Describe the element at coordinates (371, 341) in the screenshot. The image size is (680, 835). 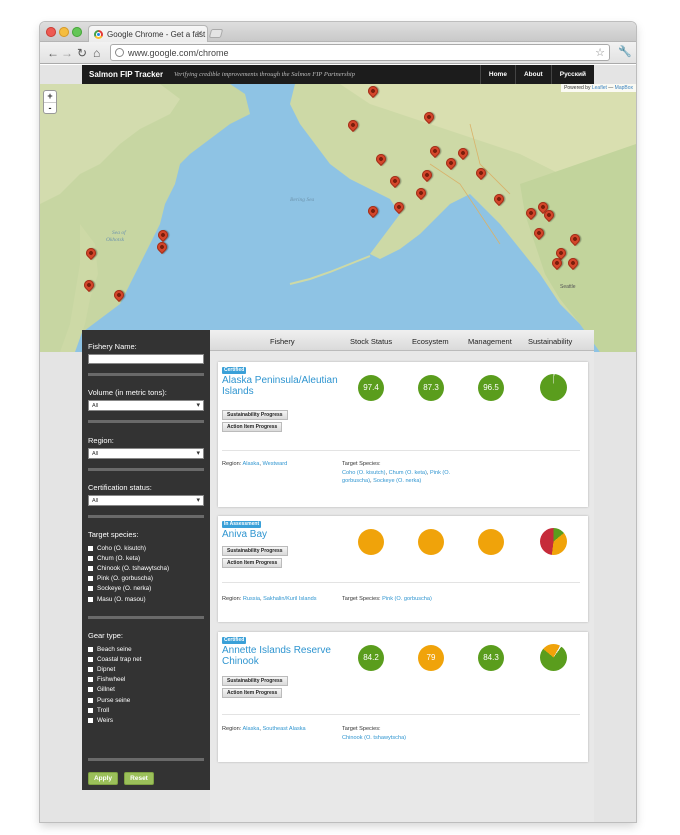
I see `col-stock-status: Stock Status` at that location.